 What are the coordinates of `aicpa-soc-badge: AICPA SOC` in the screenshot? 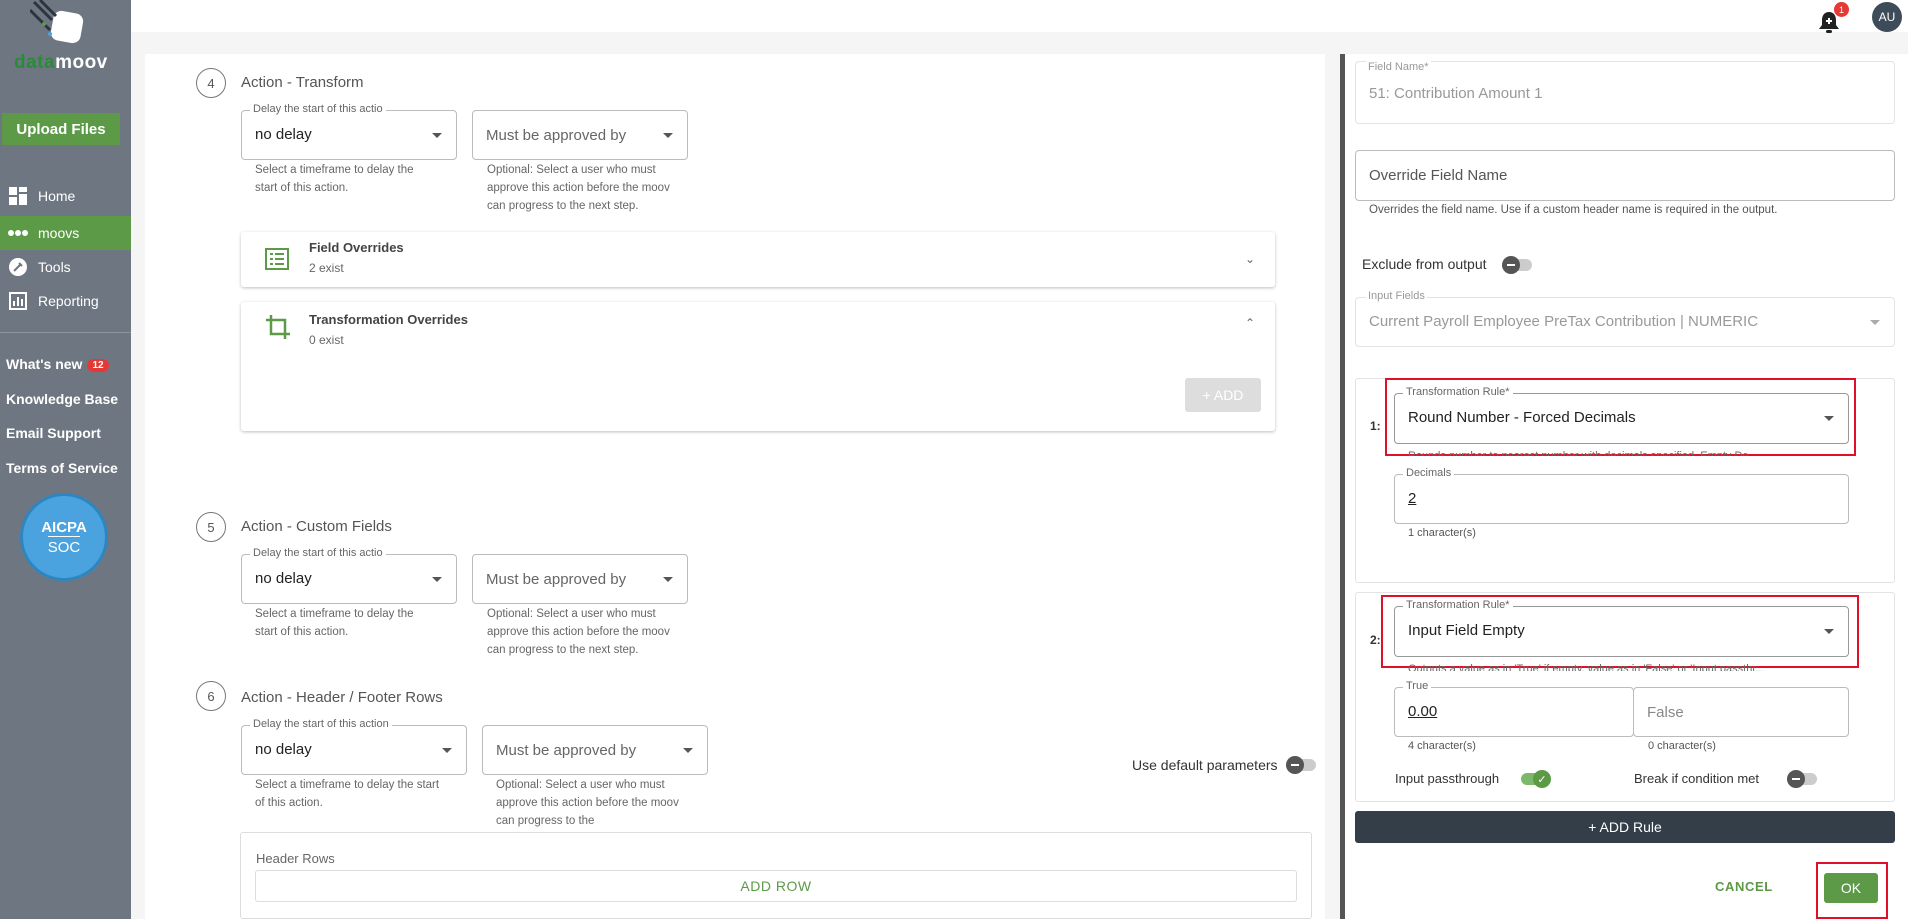 It's located at (64, 537).